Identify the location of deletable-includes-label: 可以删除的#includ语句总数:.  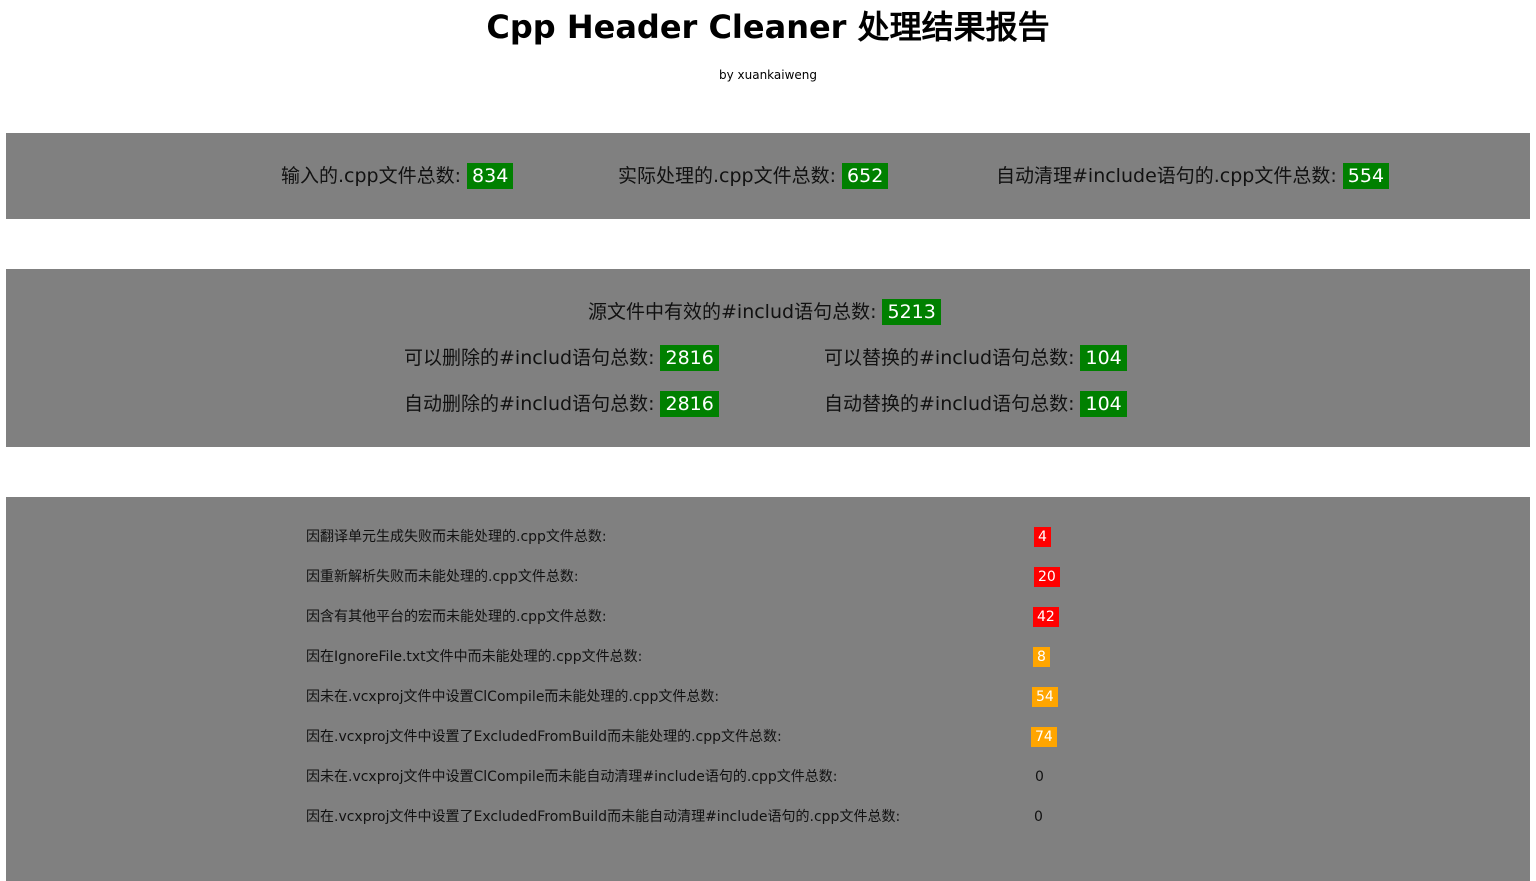
(529, 358).